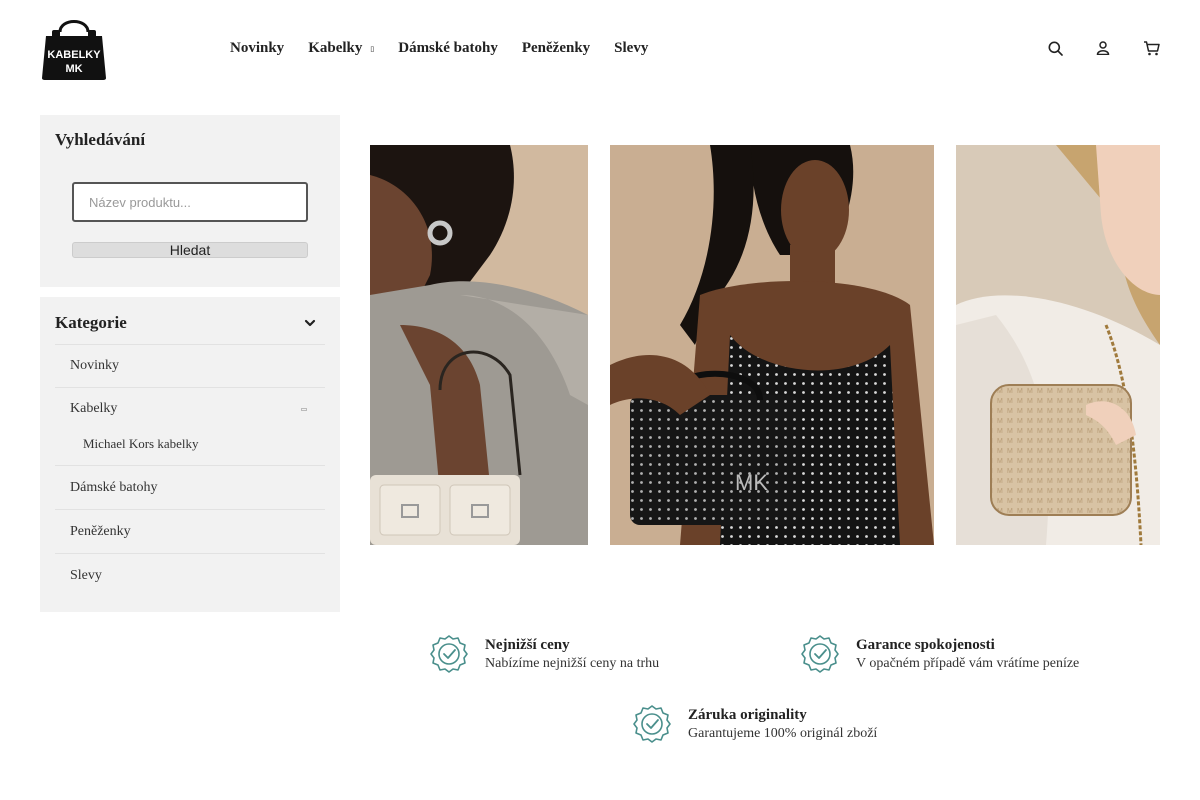 Image resolution: width=1200 pixels, height=800 pixels. What do you see at coordinates (1058, 345) in the screenshot?
I see `slide-image-3: M` at bounding box center [1058, 345].